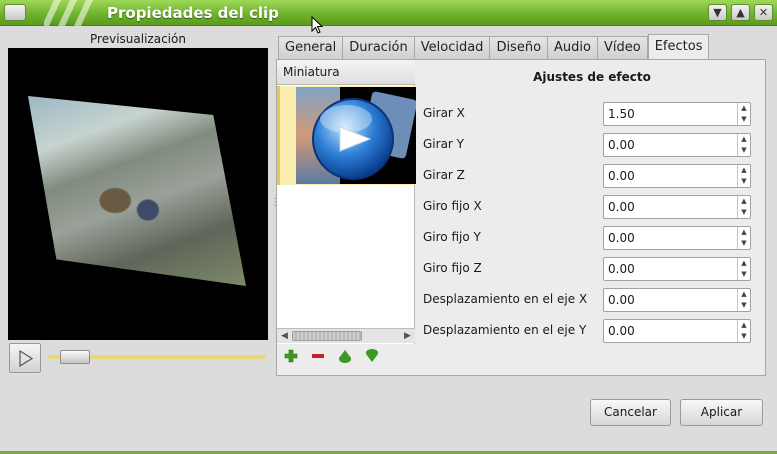 This screenshot has height=454, width=777. What do you see at coordinates (291, 356) in the screenshot?
I see `add-icon` at bounding box center [291, 356].